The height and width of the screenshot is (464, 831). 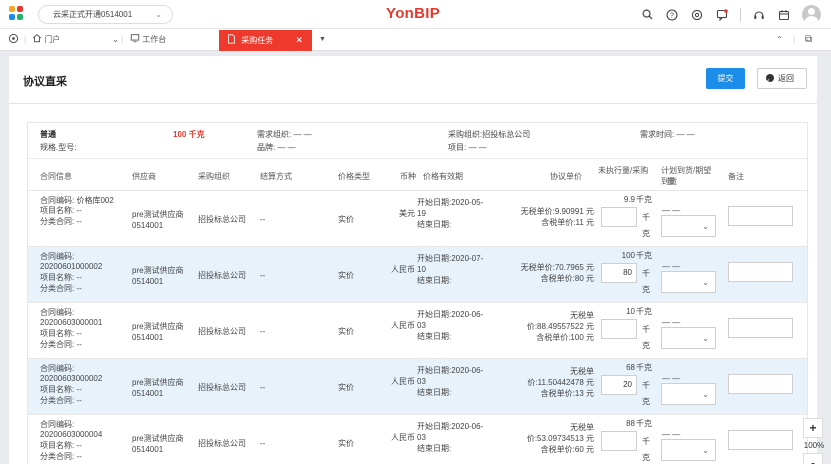 What do you see at coordinates (560, 326) in the screenshot?
I see `price-line: 价:88.49557522 元` at bounding box center [560, 326].